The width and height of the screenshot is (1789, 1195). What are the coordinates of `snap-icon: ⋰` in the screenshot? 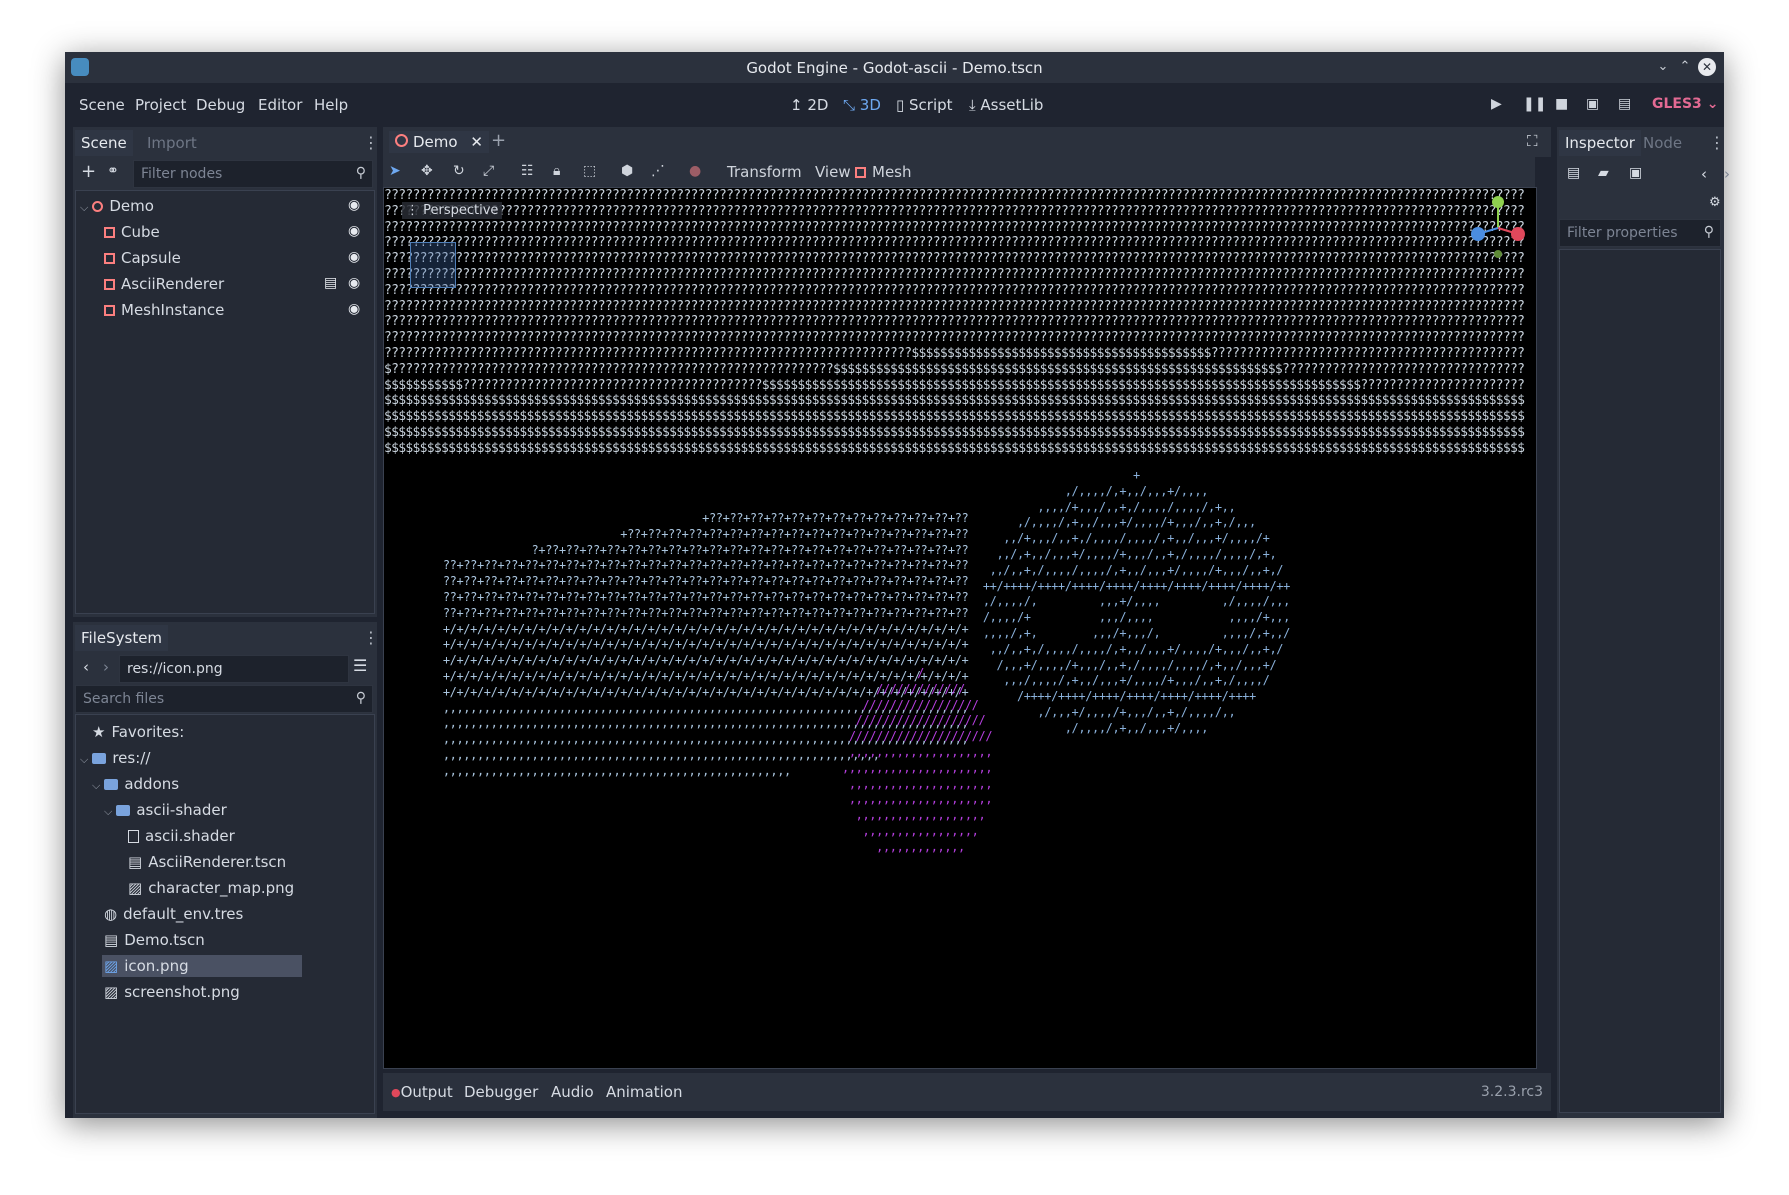 It's located at (658, 171).